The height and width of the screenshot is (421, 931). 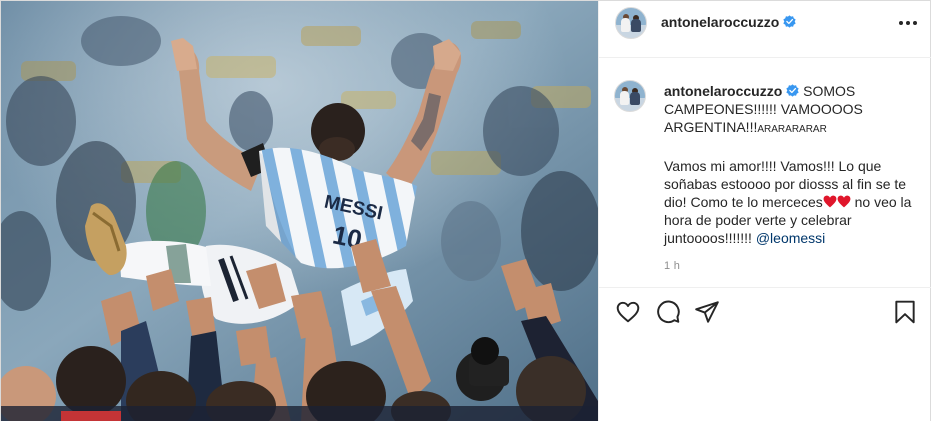 I want to click on more-options-icon, so click(x=908, y=23).